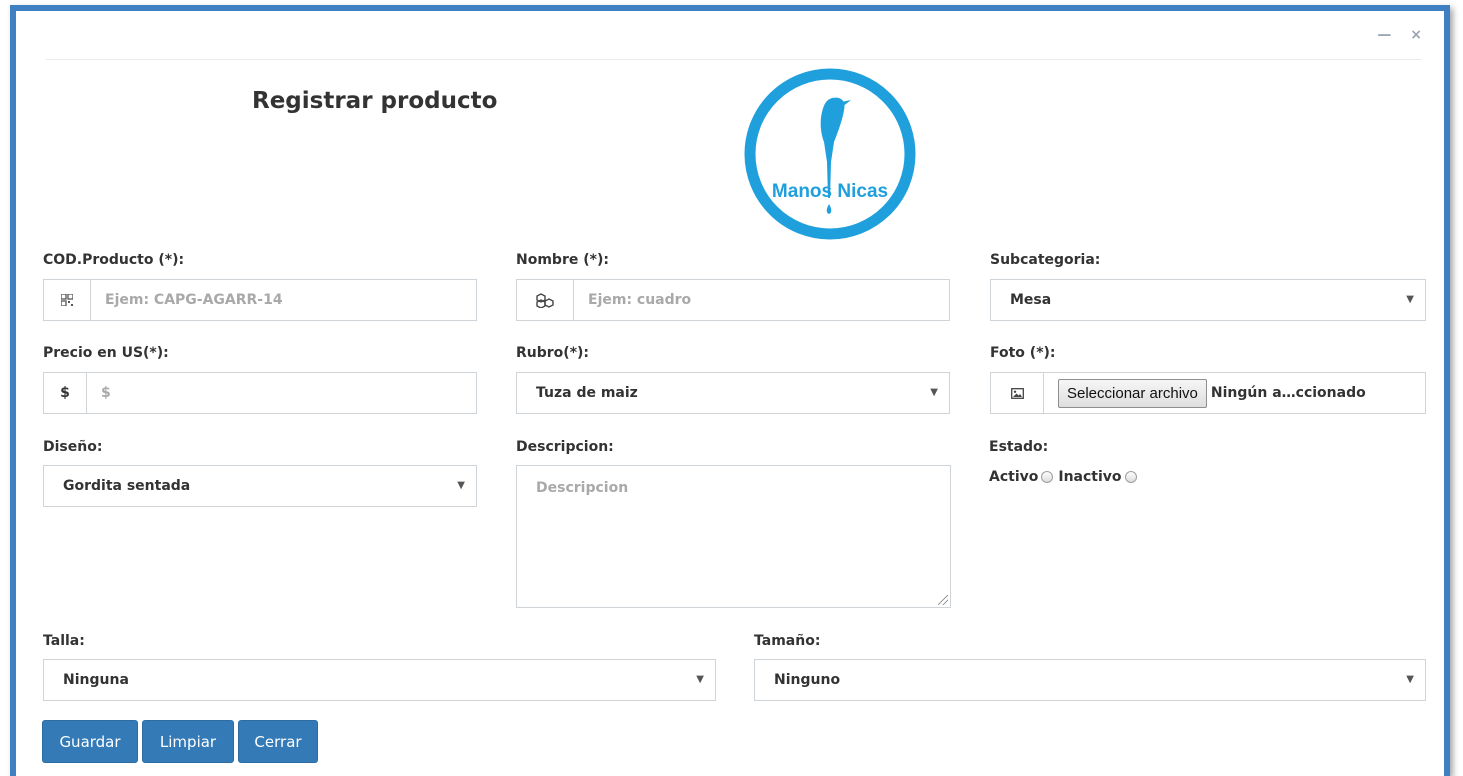 Image resolution: width=1463 pixels, height=776 pixels. I want to click on diseno-value: Gordita sentada, so click(127, 486).